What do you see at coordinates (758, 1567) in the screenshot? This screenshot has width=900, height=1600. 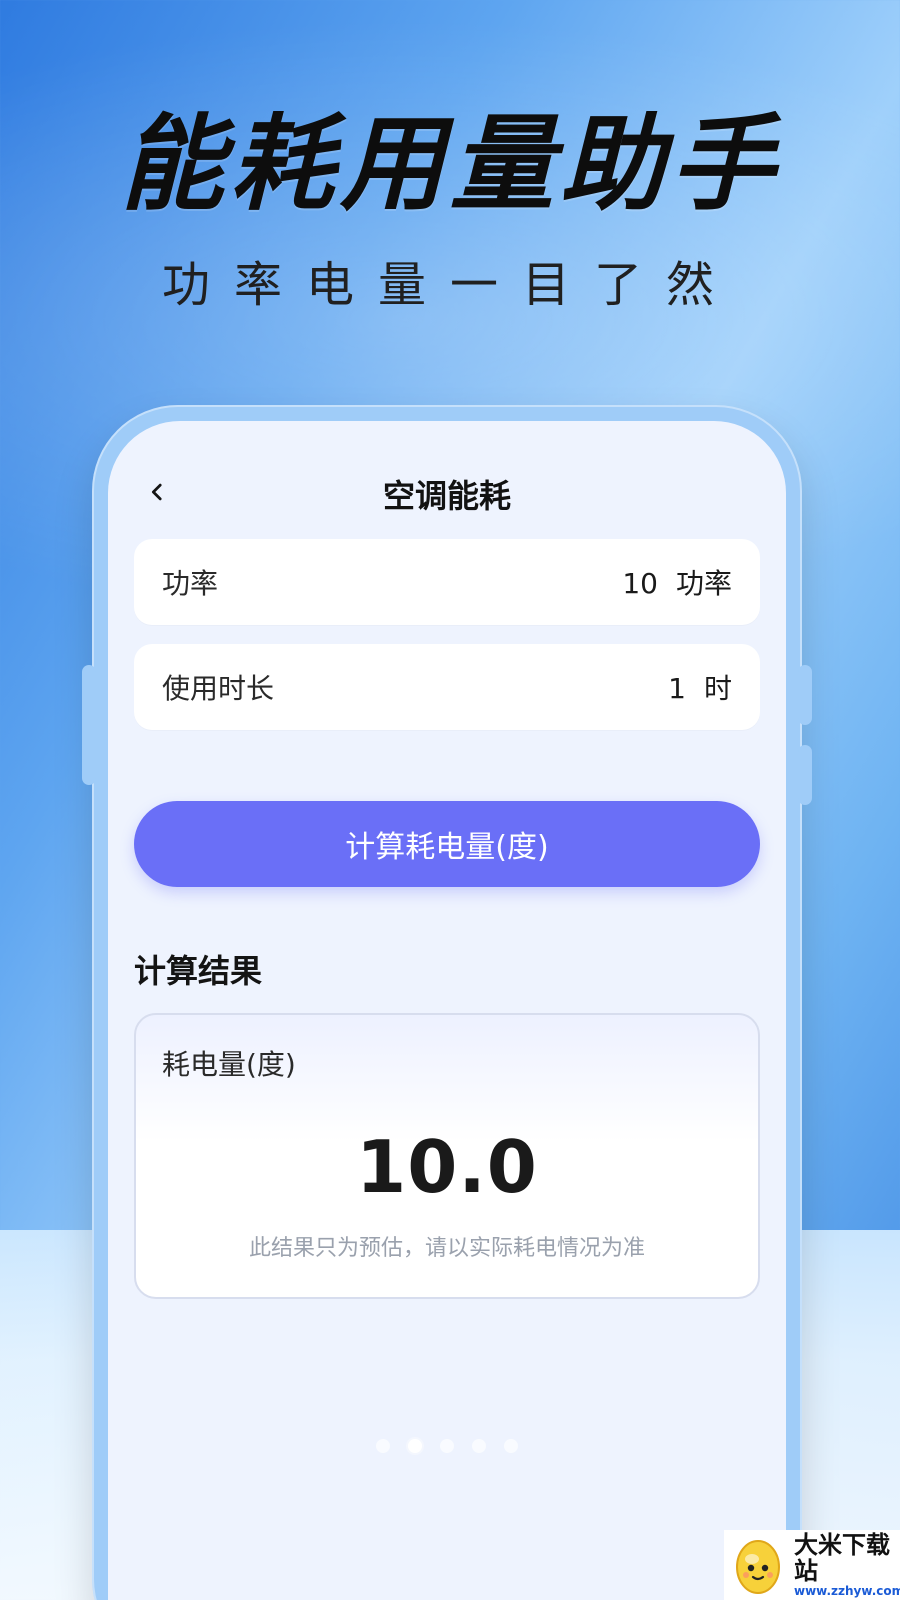 I see `egg-mascot-icon` at bounding box center [758, 1567].